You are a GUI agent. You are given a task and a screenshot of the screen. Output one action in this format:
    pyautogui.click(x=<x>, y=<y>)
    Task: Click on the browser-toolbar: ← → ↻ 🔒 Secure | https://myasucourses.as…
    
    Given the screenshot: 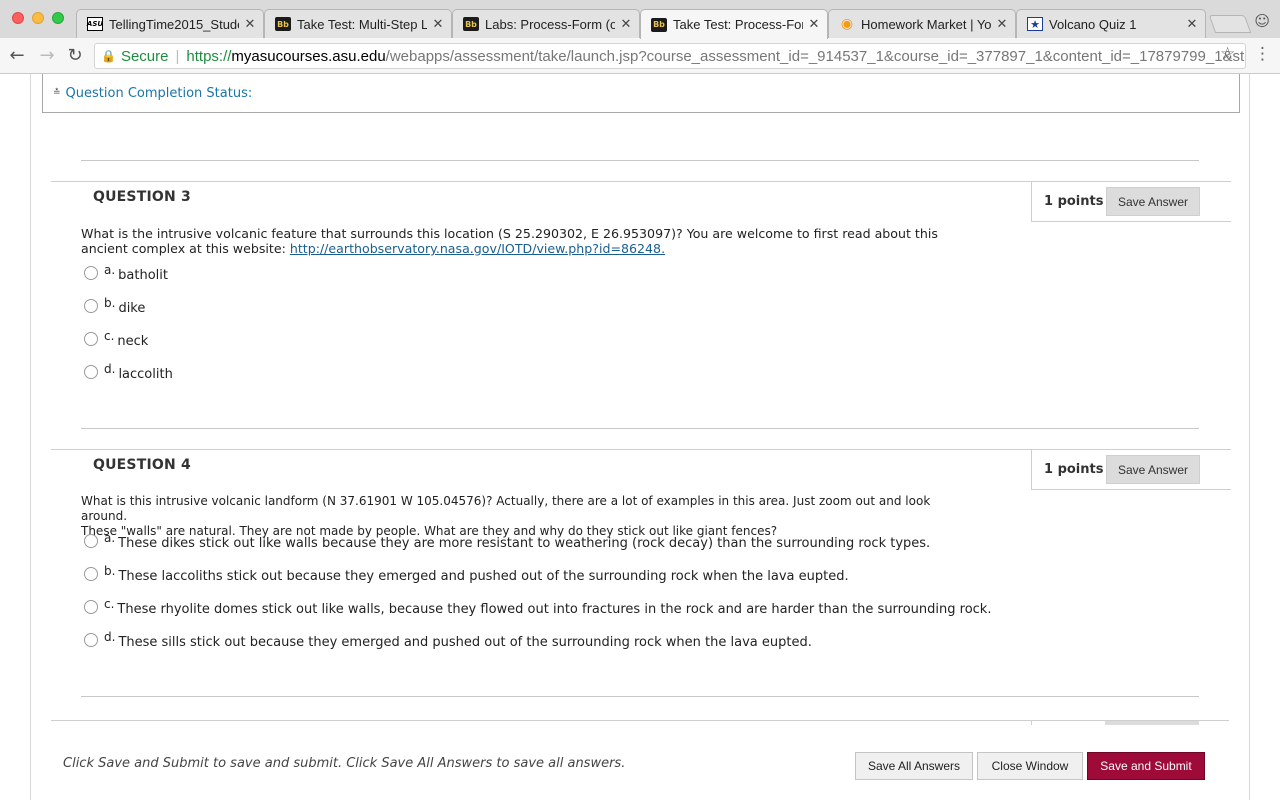 What is the action you would take?
    pyautogui.click(x=640, y=56)
    